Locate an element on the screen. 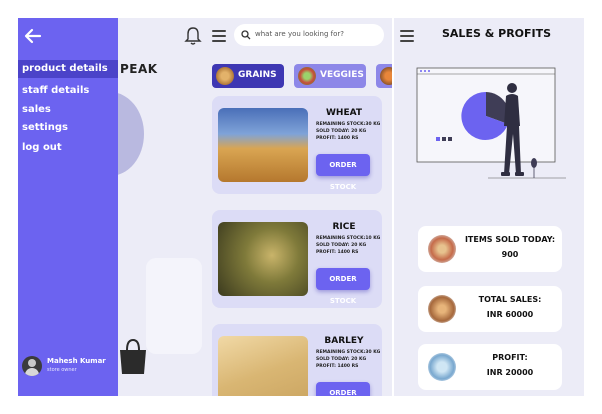 The image size is (602, 414). profile-role: store owner is located at coordinates (62, 370).